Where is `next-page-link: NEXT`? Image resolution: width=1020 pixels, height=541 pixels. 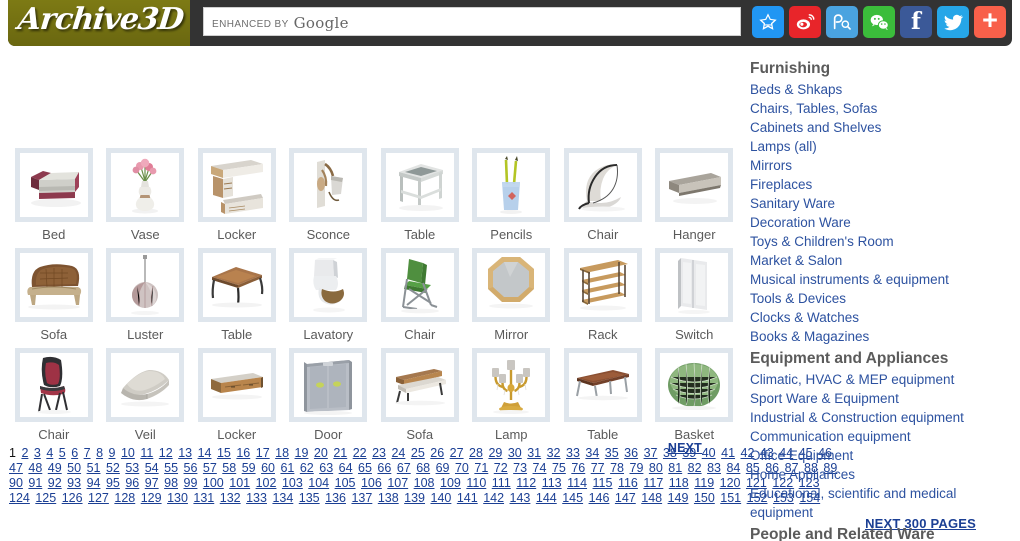
next-page-link: NEXT is located at coordinates (685, 448).